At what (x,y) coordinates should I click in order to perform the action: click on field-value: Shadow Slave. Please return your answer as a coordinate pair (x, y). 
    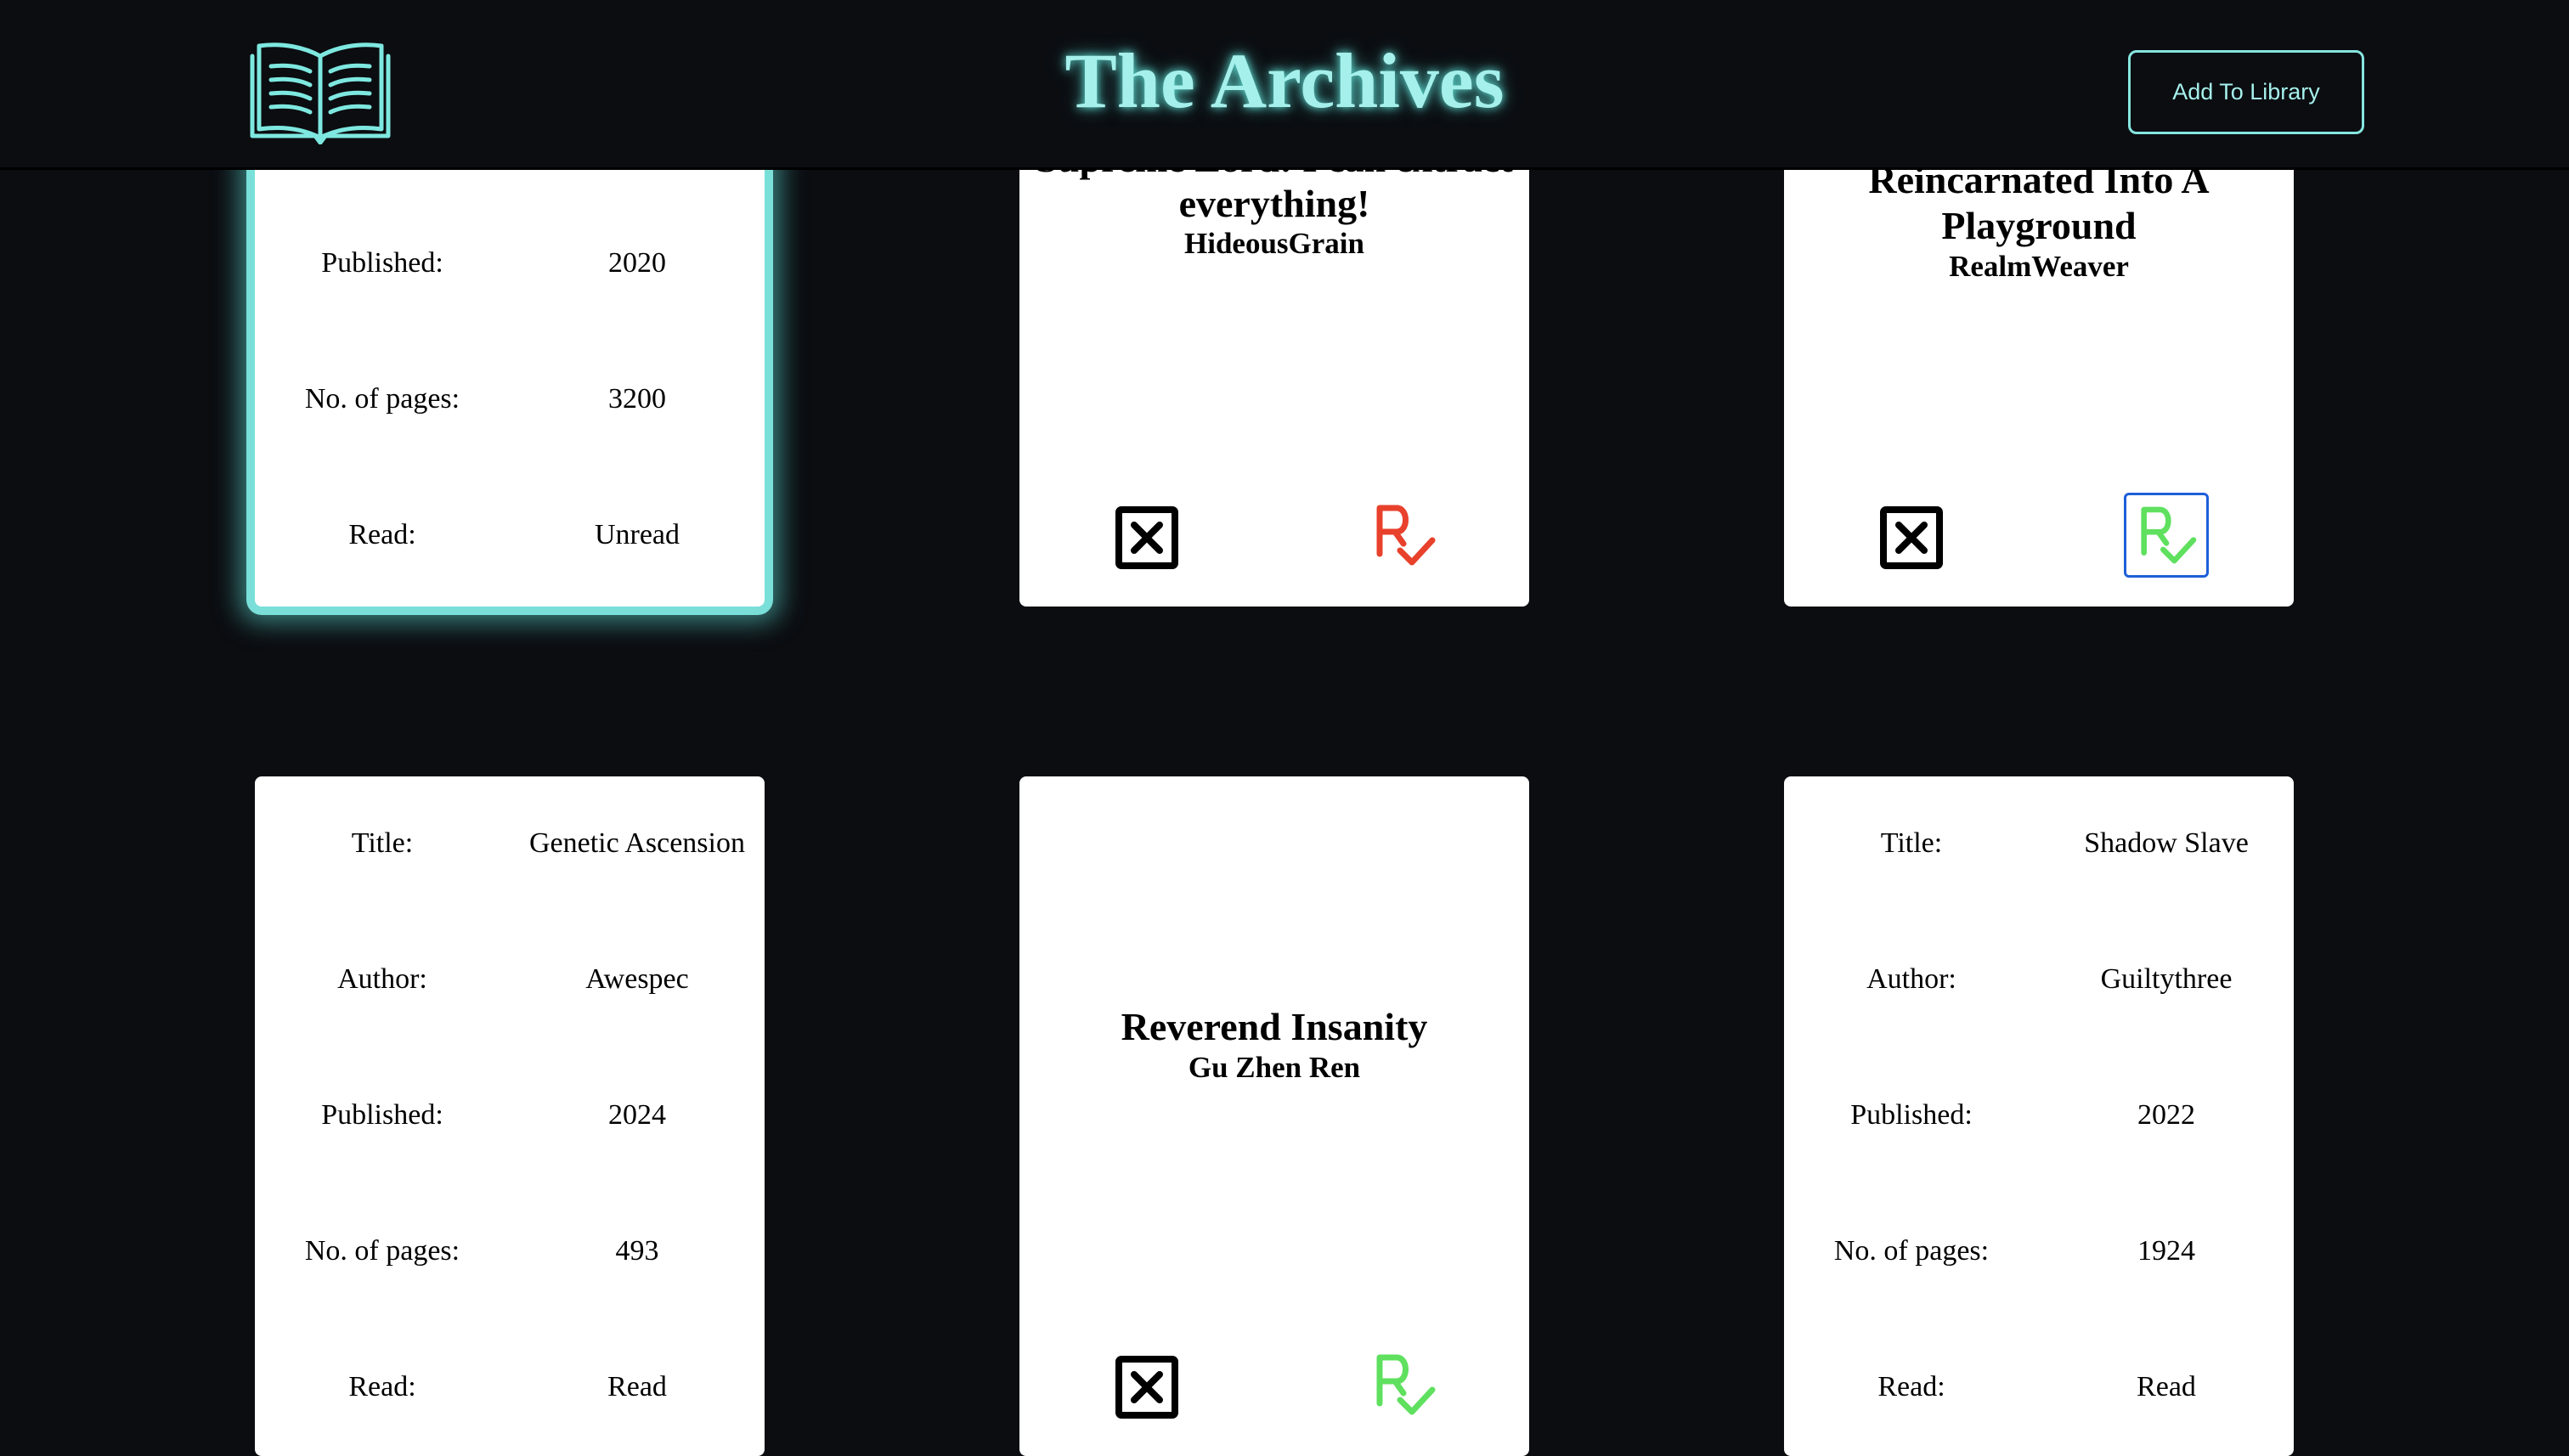
    Looking at the image, I should click on (2166, 843).